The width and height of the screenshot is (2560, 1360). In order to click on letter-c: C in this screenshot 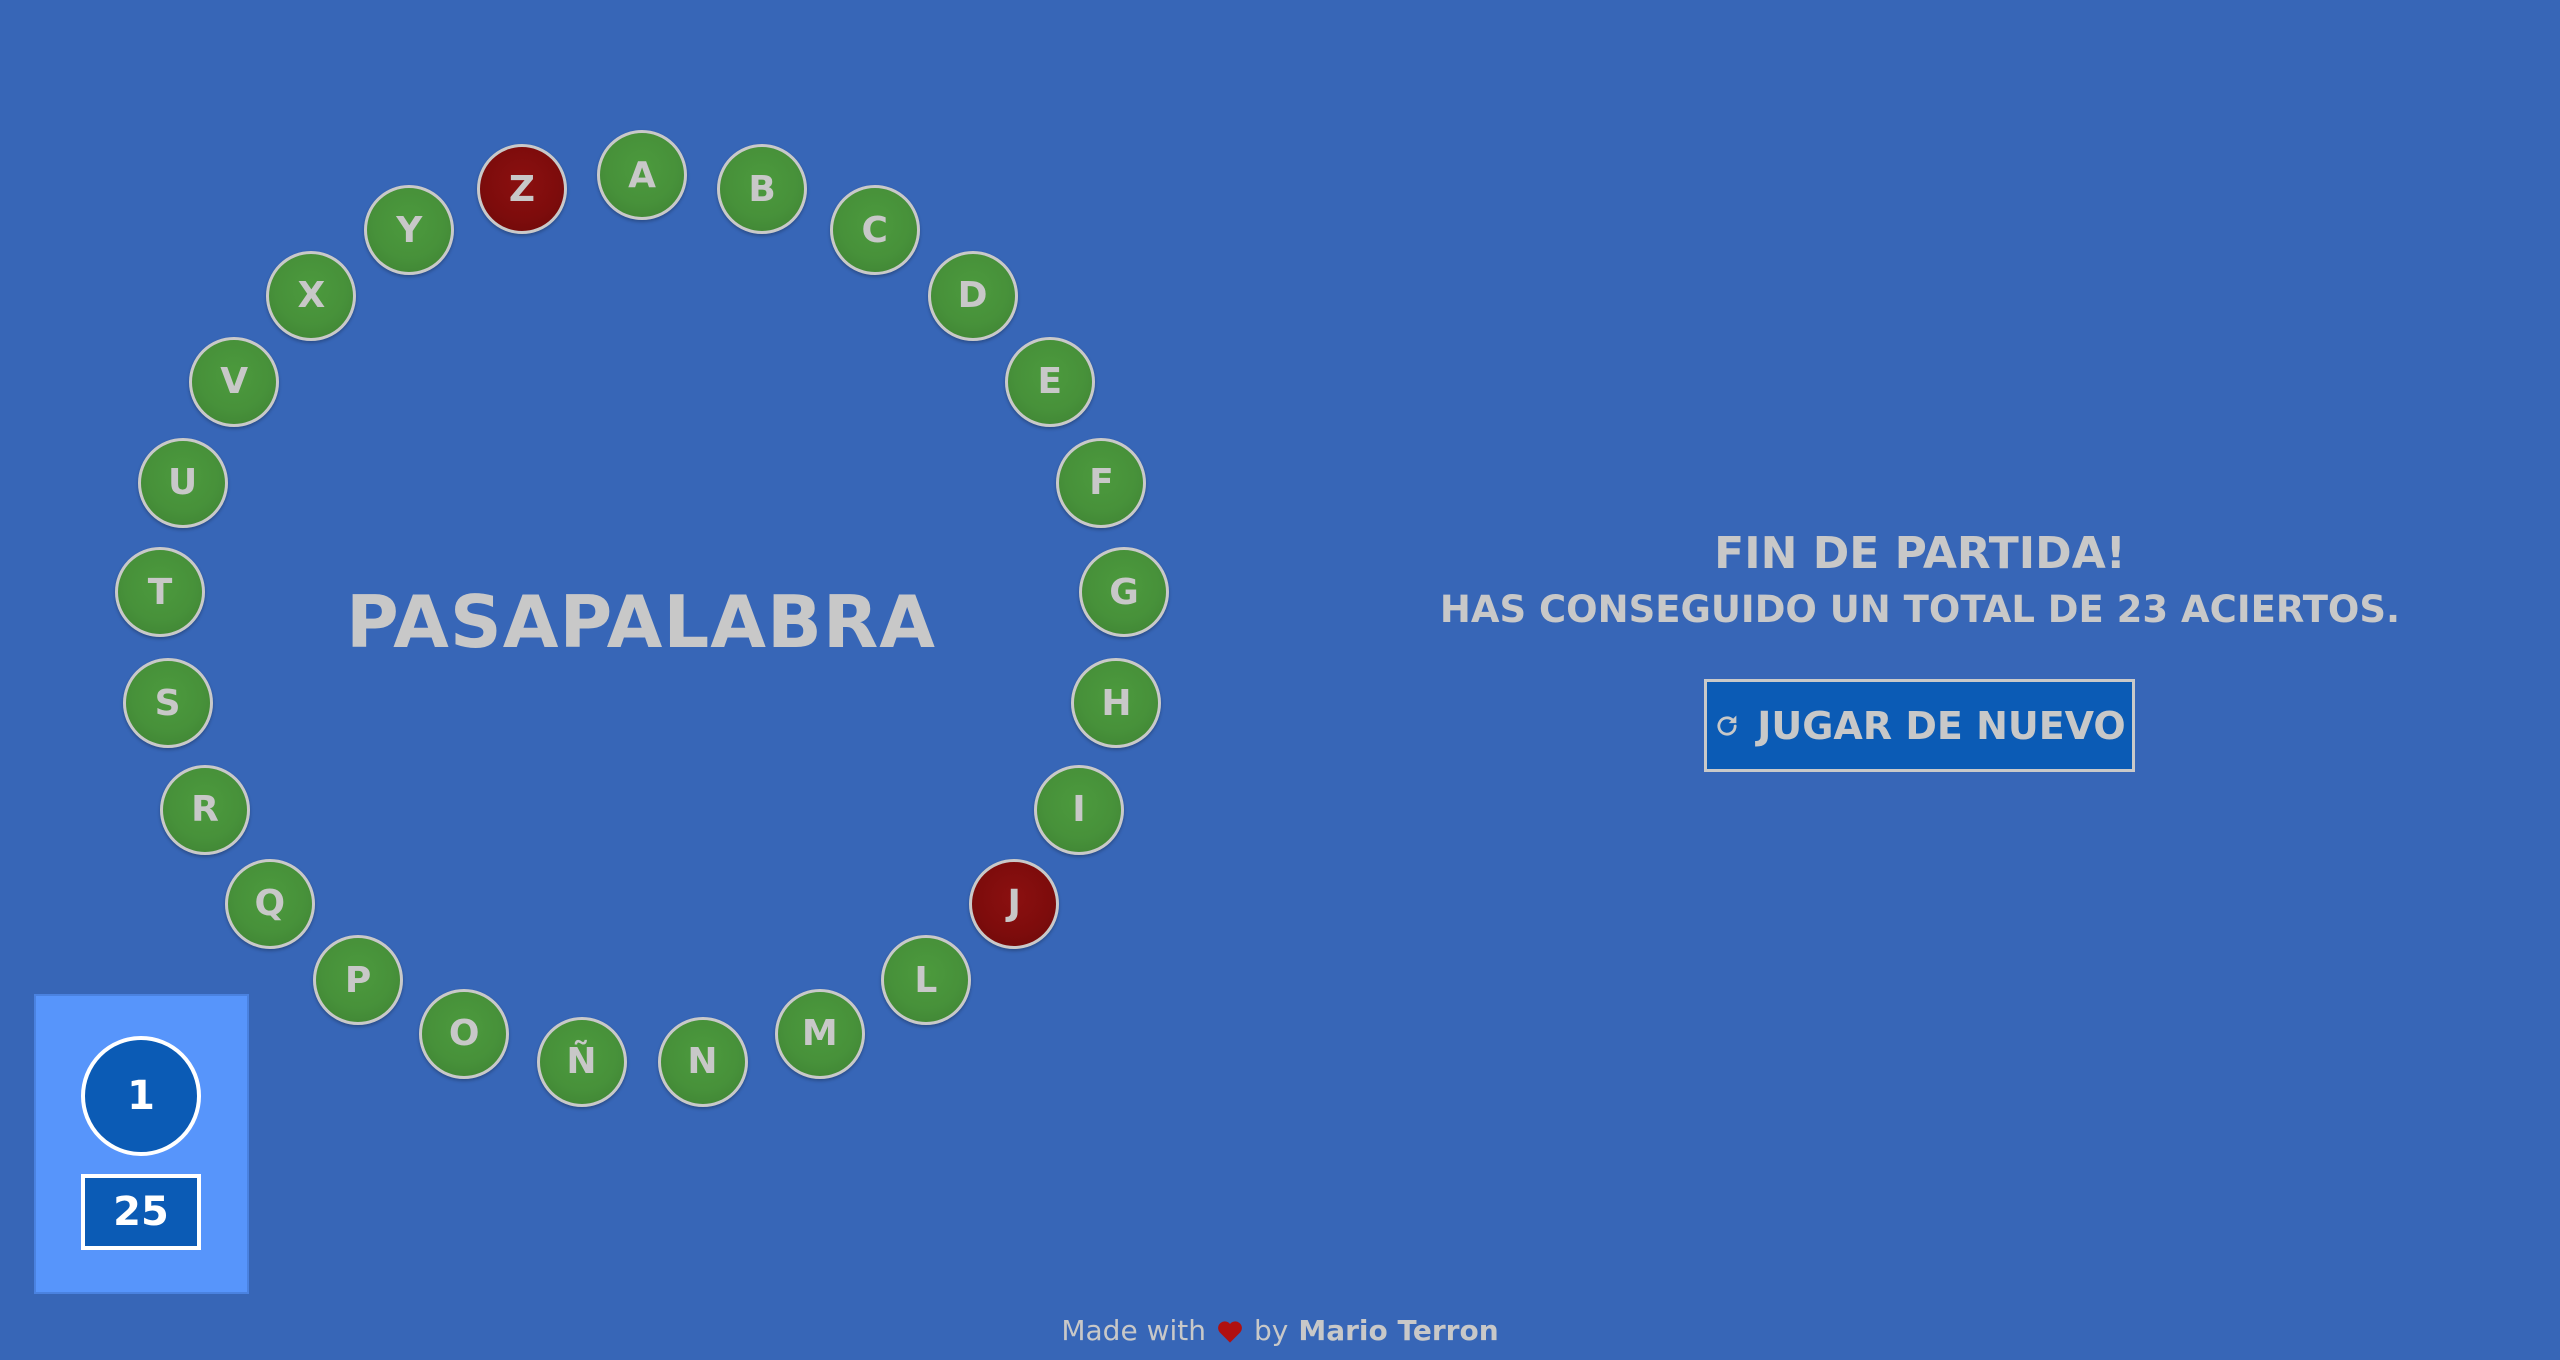, I will do `click(874, 230)`.